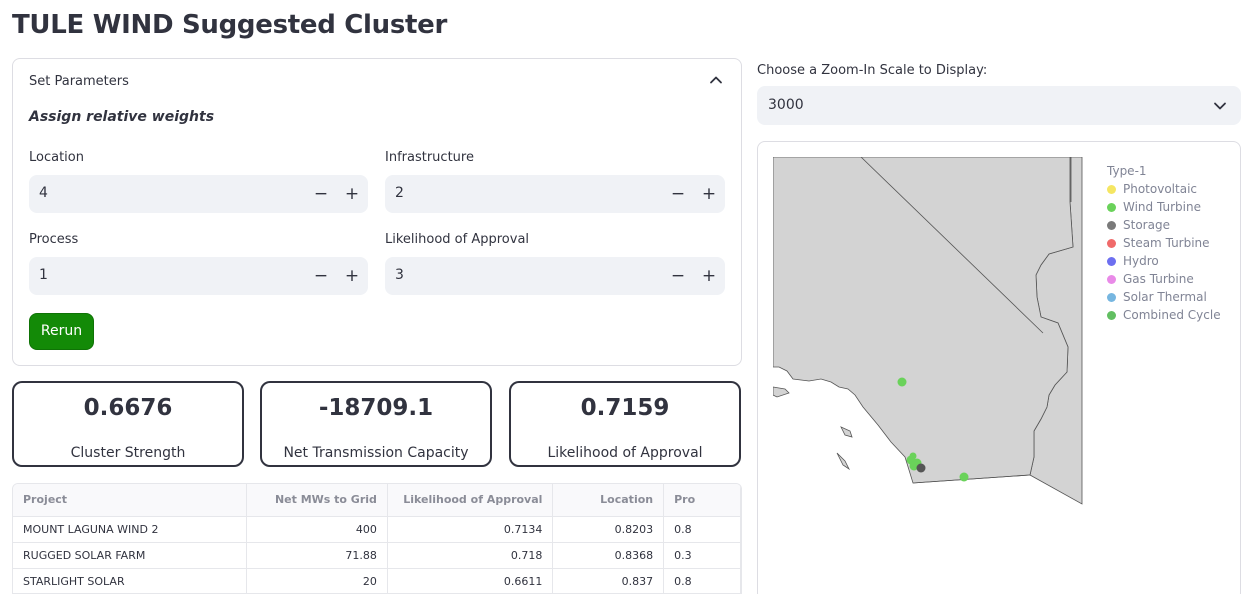  I want to click on infrastructure-decrement-button: −, so click(678, 194).